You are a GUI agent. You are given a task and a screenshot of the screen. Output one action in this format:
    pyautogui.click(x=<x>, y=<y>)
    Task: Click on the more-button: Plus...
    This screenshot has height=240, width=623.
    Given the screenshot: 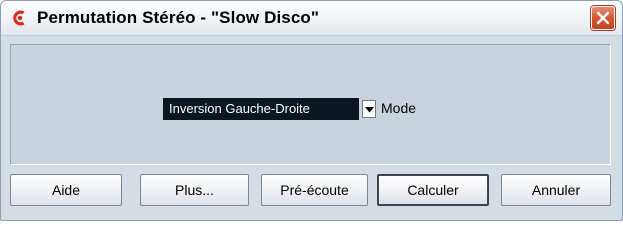 What is the action you would take?
    pyautogui.click(x=194, y=190)
    